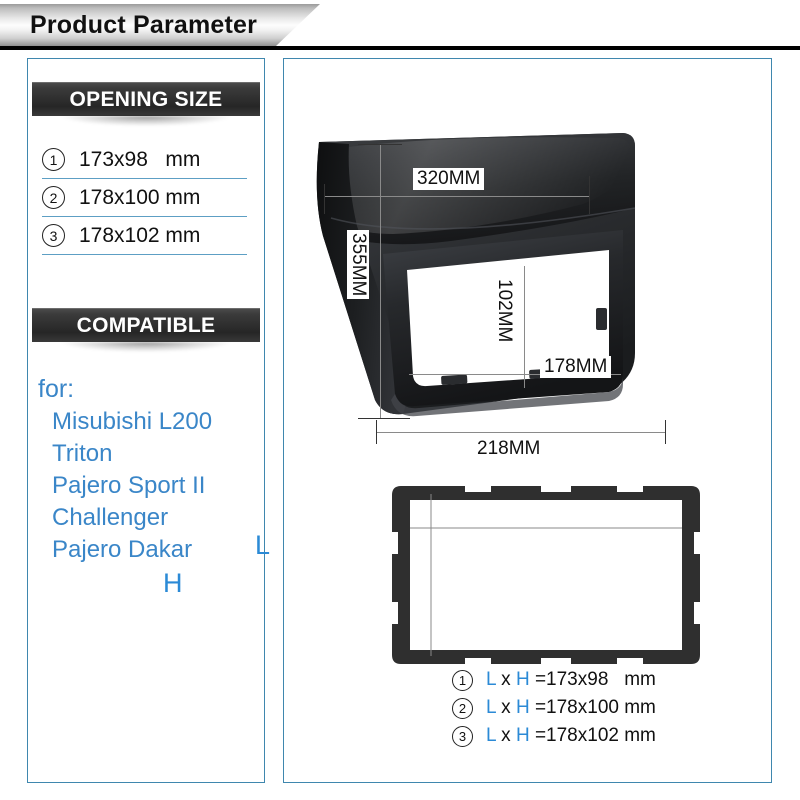  Describe the element at coordinates (576, 367) in the screenshot. I see `dimension-label-inner-width: 178MM` at that location.